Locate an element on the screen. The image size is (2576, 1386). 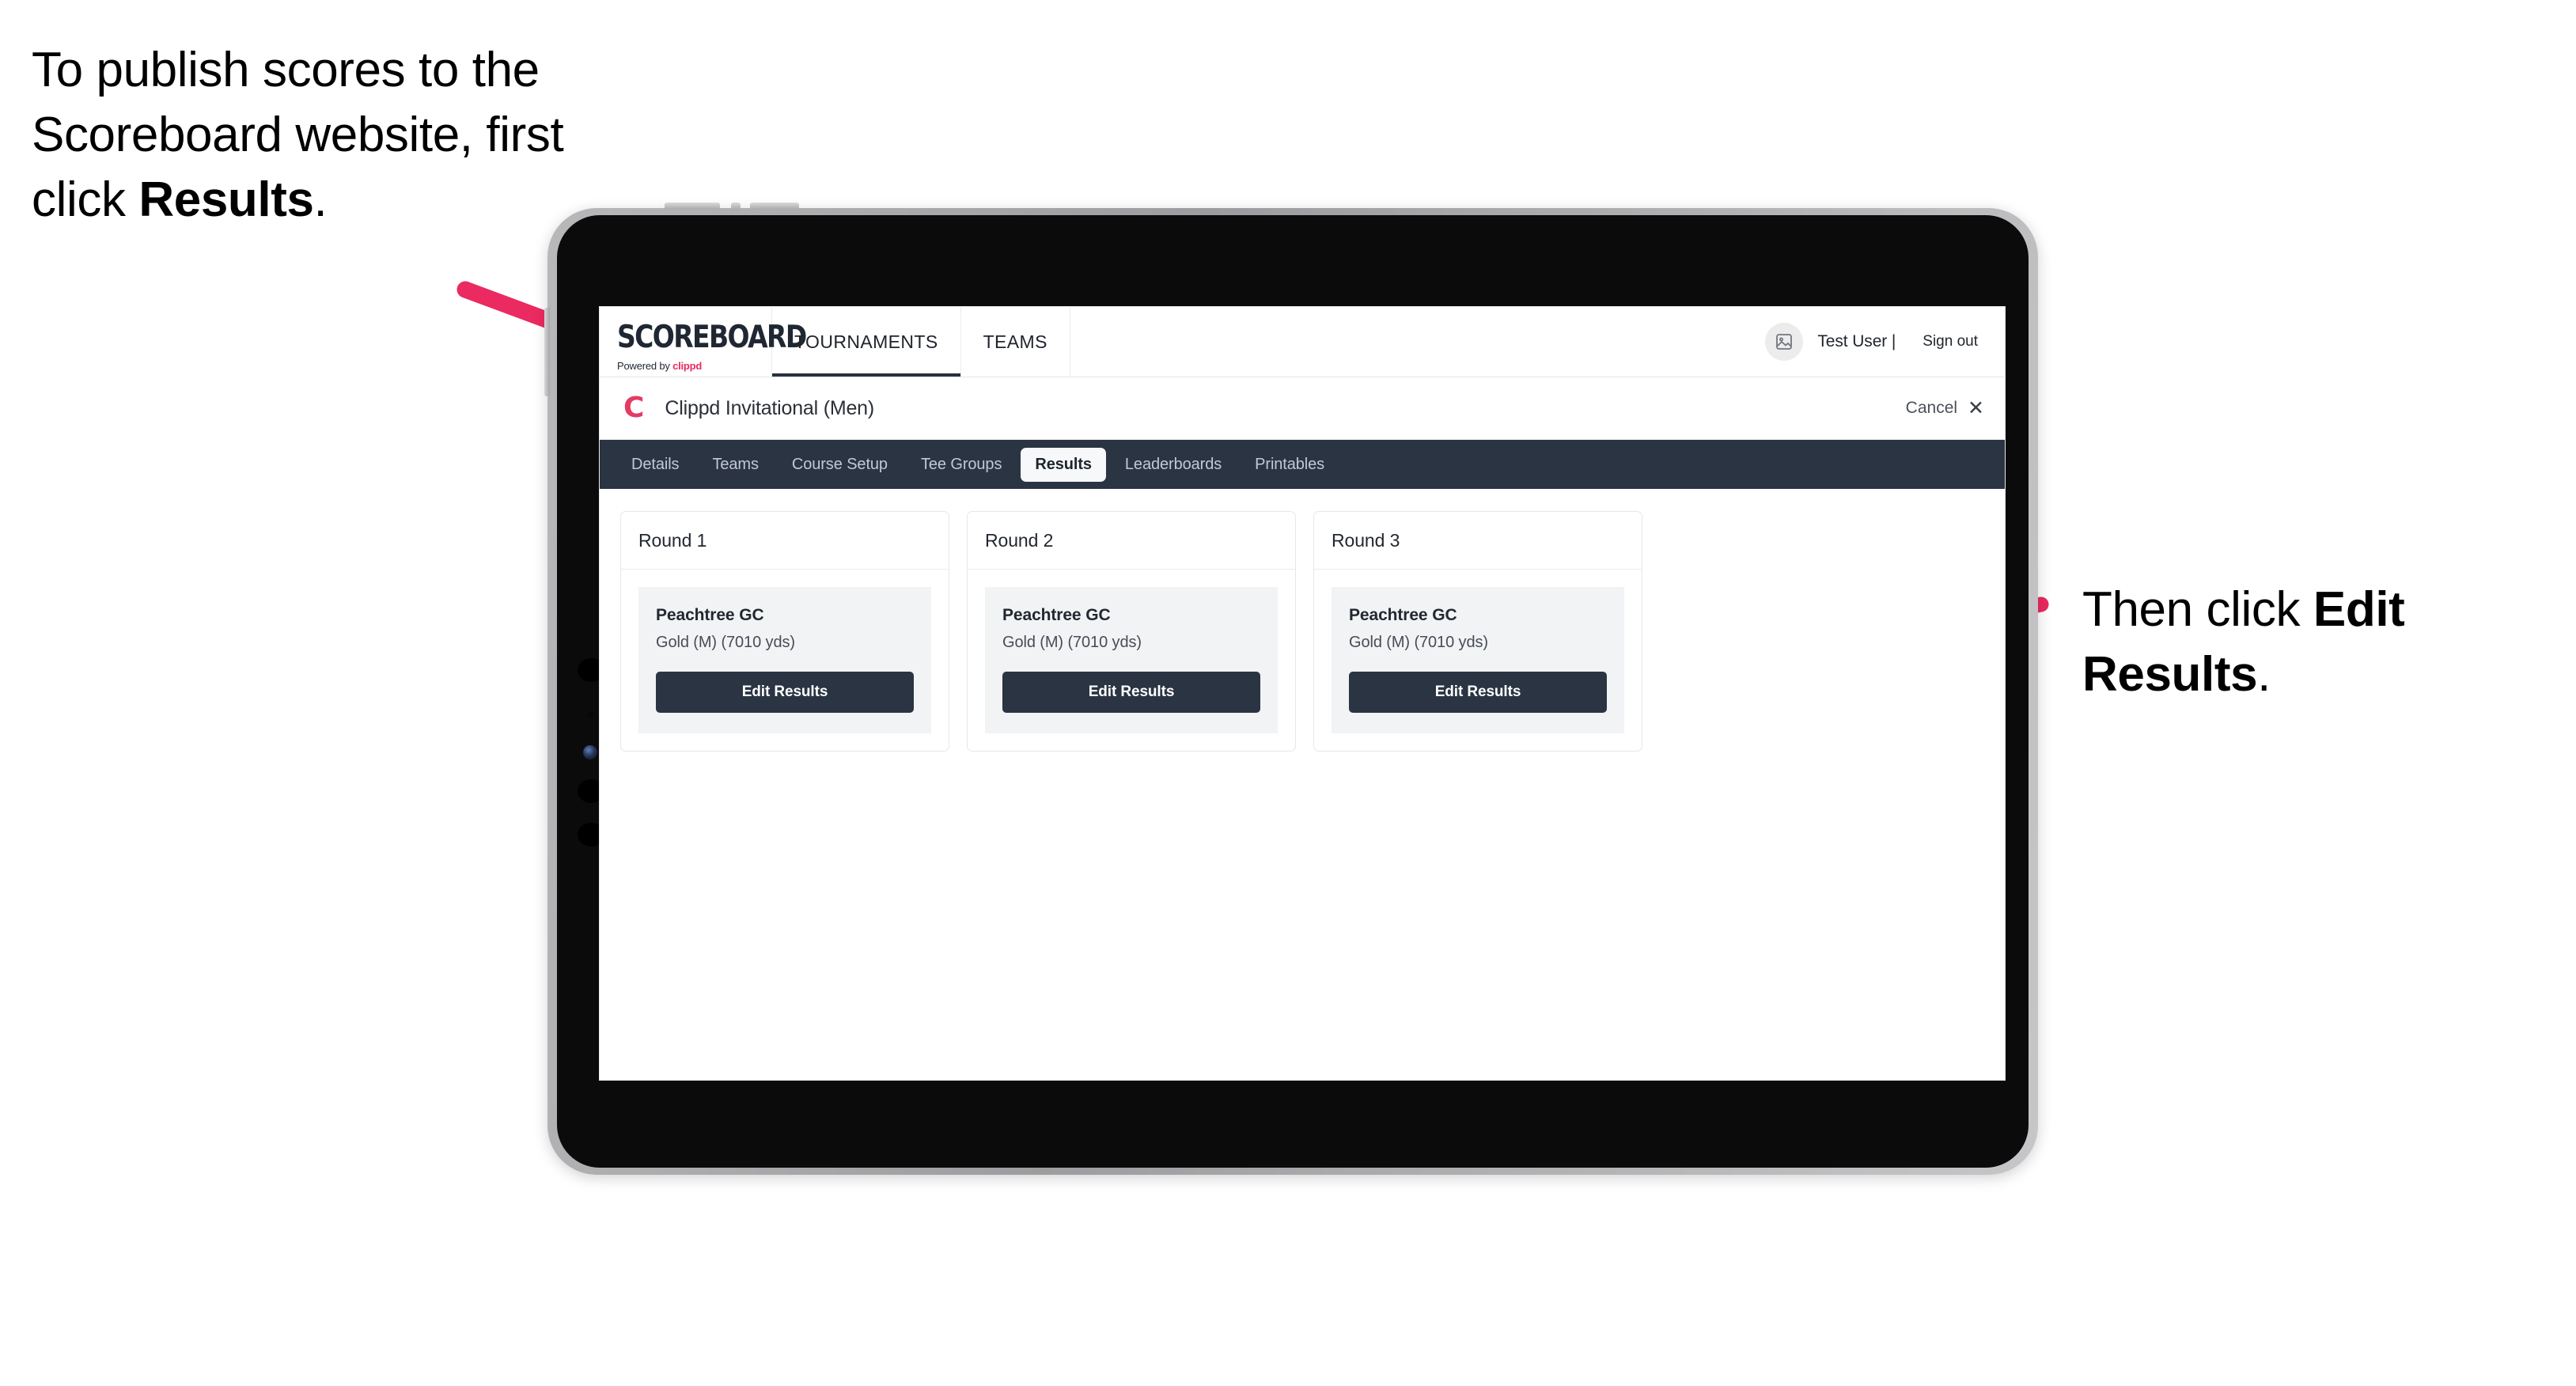
annotation-right-lead: Then click is located at coordinates (2197, 609).